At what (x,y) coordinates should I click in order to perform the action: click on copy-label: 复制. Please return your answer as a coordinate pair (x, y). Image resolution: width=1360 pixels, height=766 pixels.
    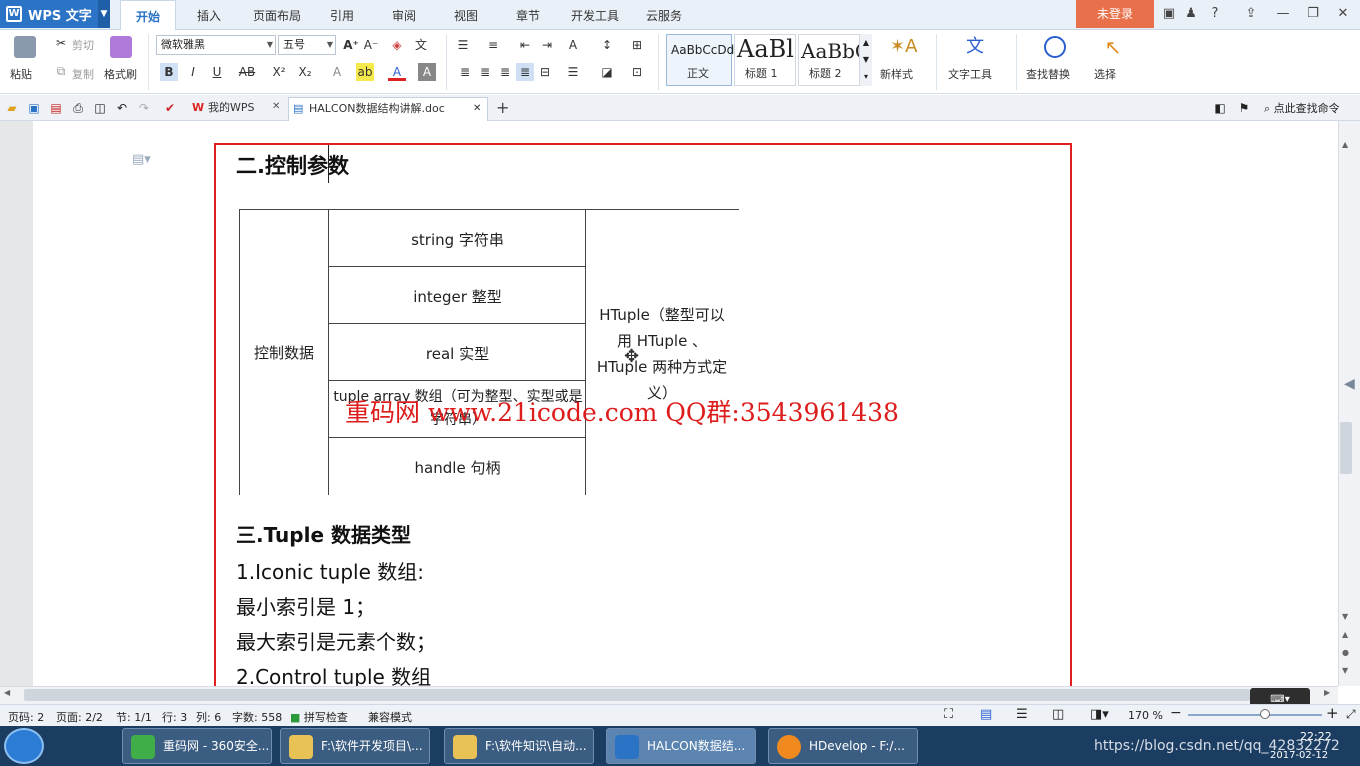
    Looking at the image, I should click on (83, 74).